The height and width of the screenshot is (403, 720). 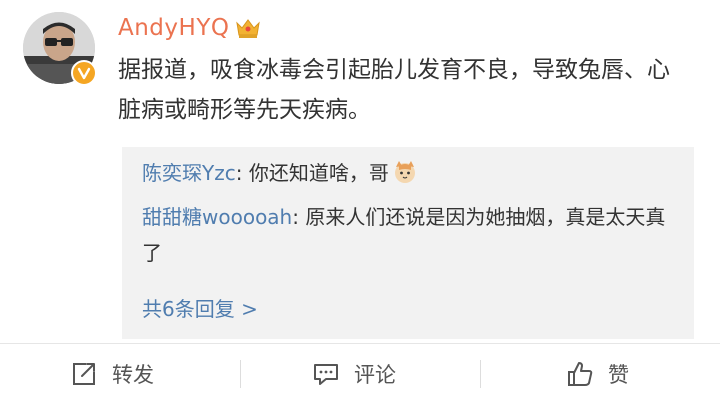 I want to click on action-bar: 转发 评论 赞, so click(x=360, y=373).